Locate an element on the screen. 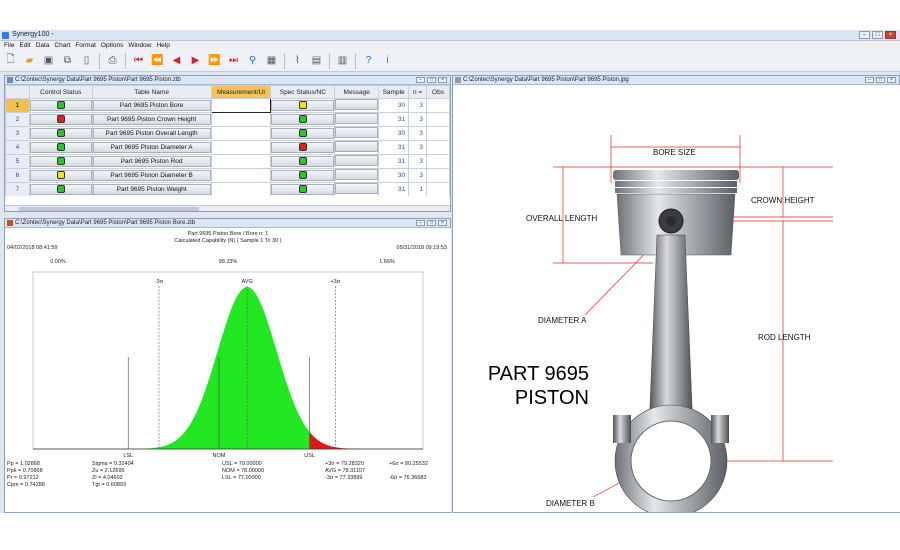 This screenshot has height=550, width=900. table-row: 2 Part 9695 Piston Crown Height 31 3 is located at coordinates (227, 119).